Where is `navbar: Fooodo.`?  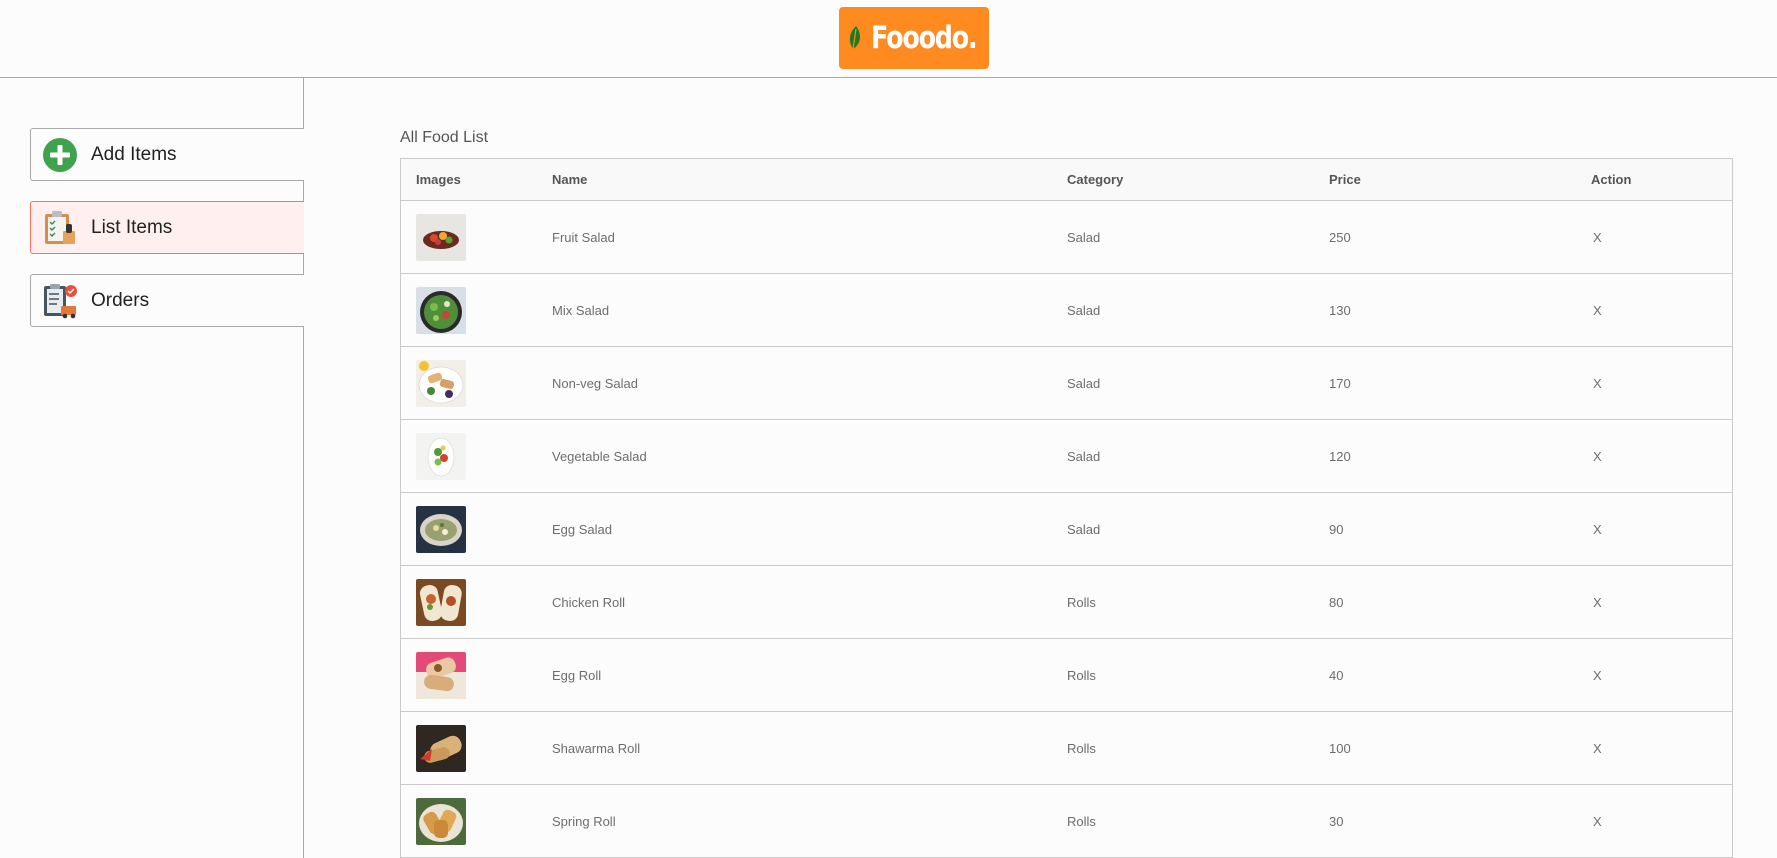
navbar: Fooodo. is located at coordinates (888, 39).